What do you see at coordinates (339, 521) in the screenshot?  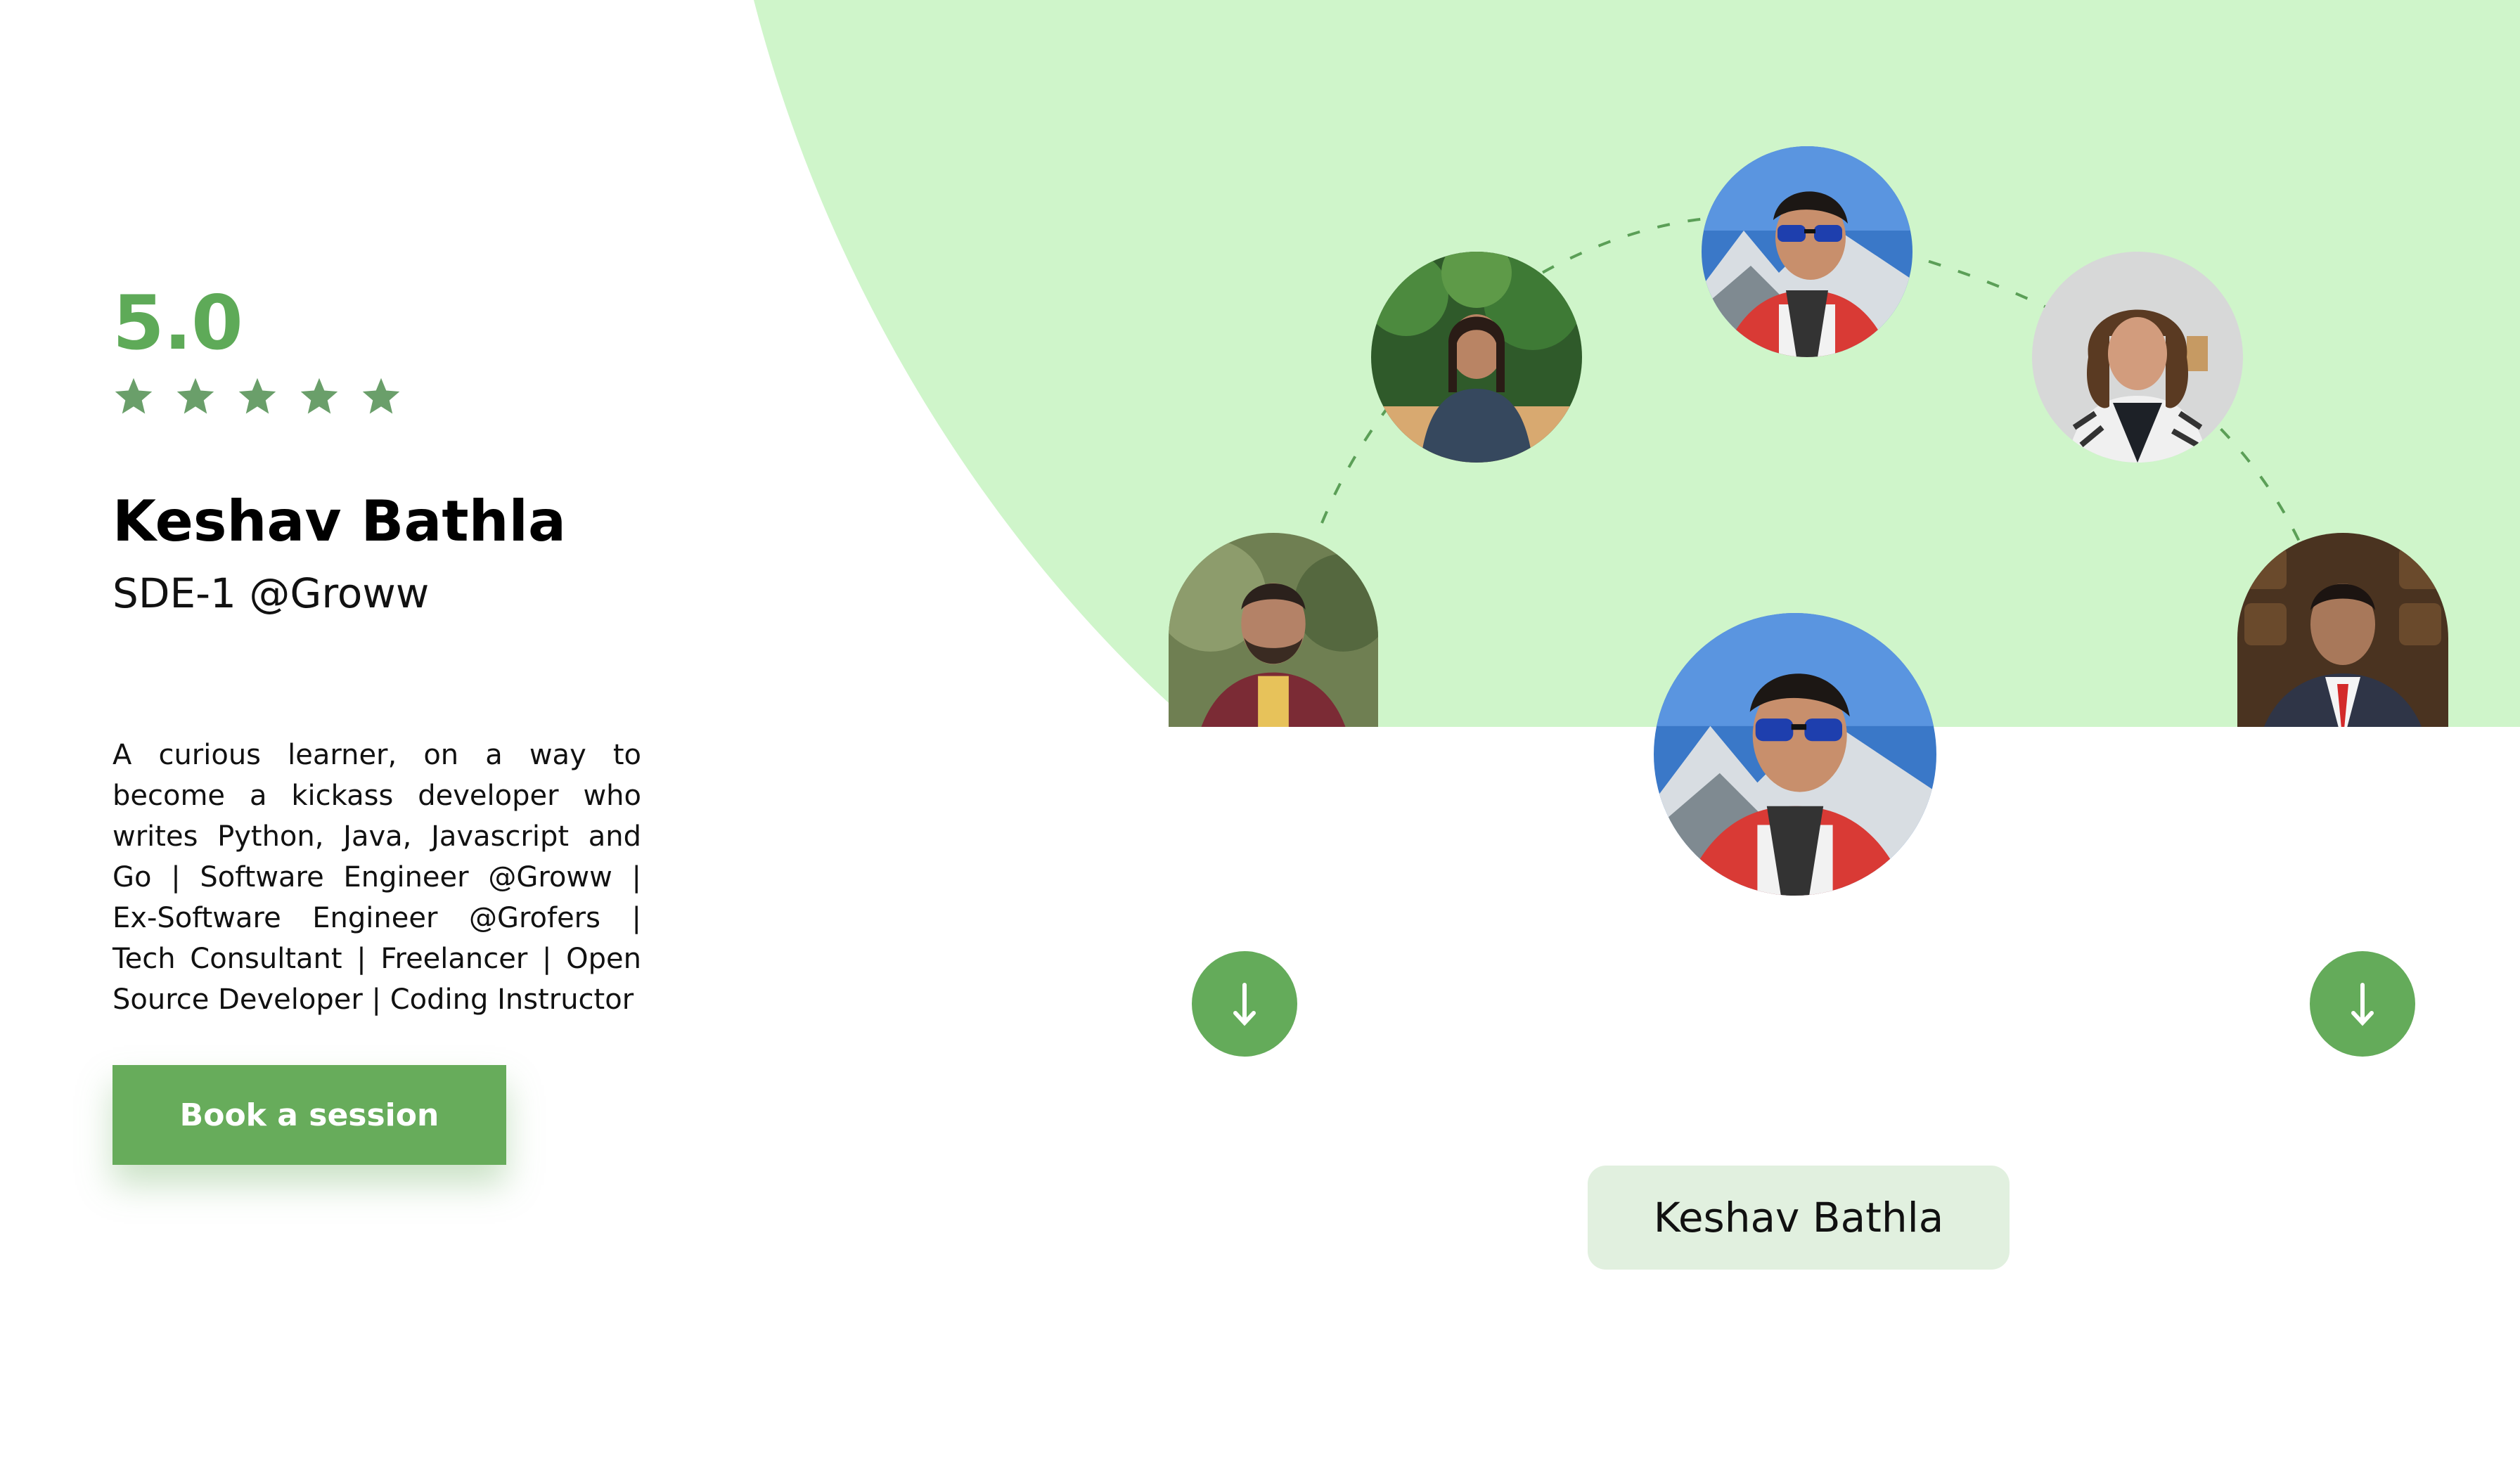 I see `mentor-name: Keshav Bathla` at bounding box center [339, 521].